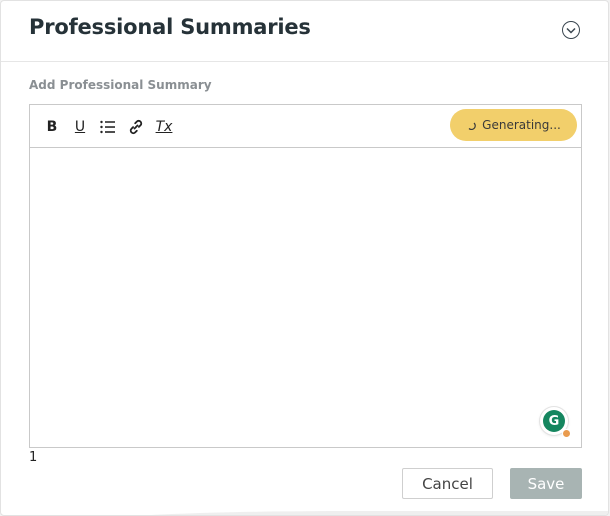 This screenshot has height=516, width=610. Describe the element at coordinates (566, 433) in the screenshot. I see `grammarly-status-dot` at that location.